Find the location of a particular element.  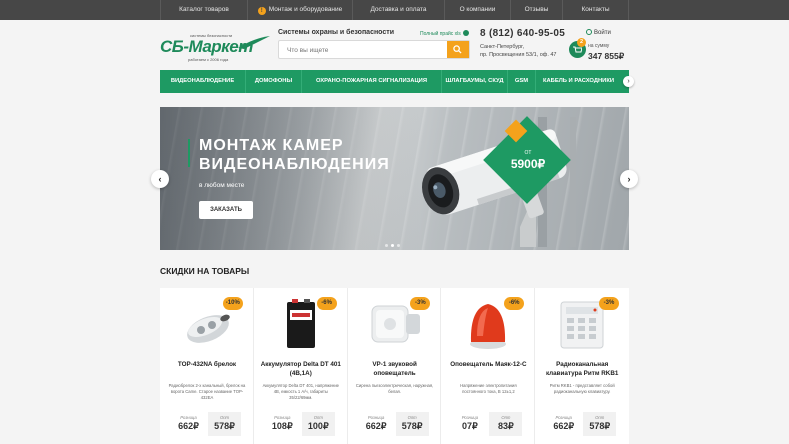

category-video-label: ВИДЕОНАБЛЮДЕНИЕ is located at coordinates (202, 81).